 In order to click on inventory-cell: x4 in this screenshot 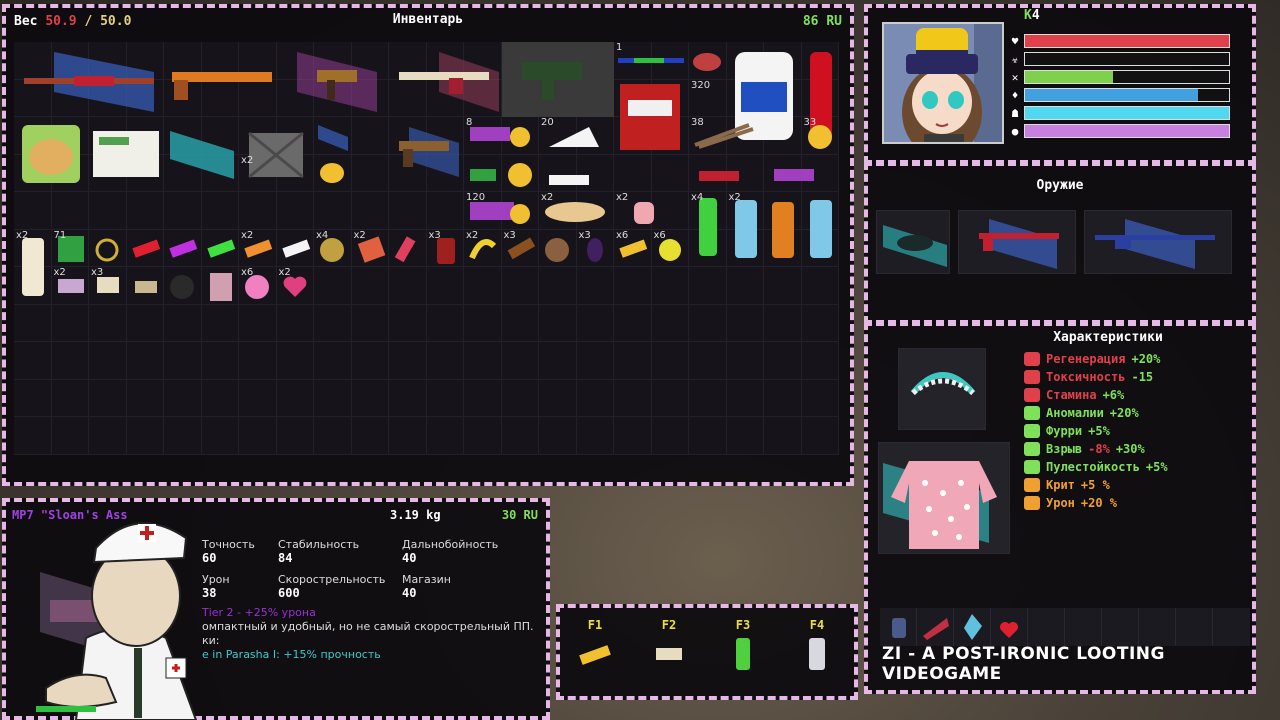, I will do `click(333, 248)`.